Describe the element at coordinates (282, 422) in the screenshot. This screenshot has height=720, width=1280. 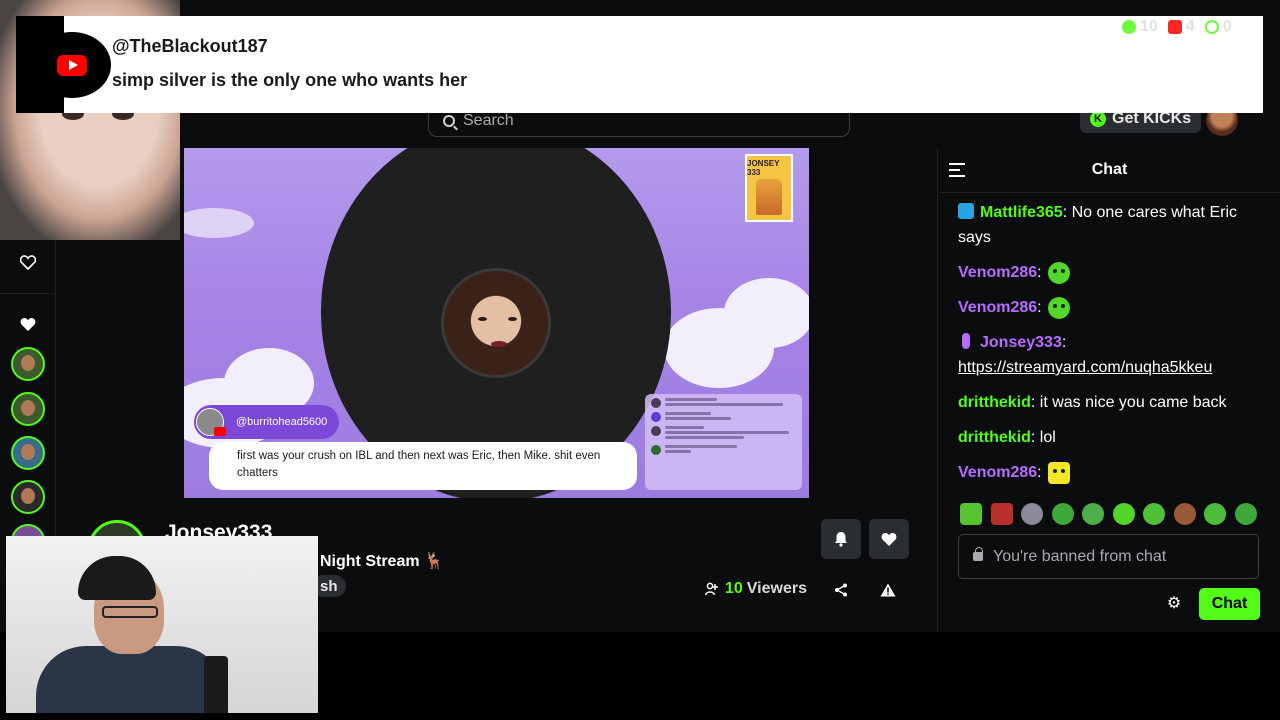
I see `overlay-comment-author-name: @burritohead5600` at that location.